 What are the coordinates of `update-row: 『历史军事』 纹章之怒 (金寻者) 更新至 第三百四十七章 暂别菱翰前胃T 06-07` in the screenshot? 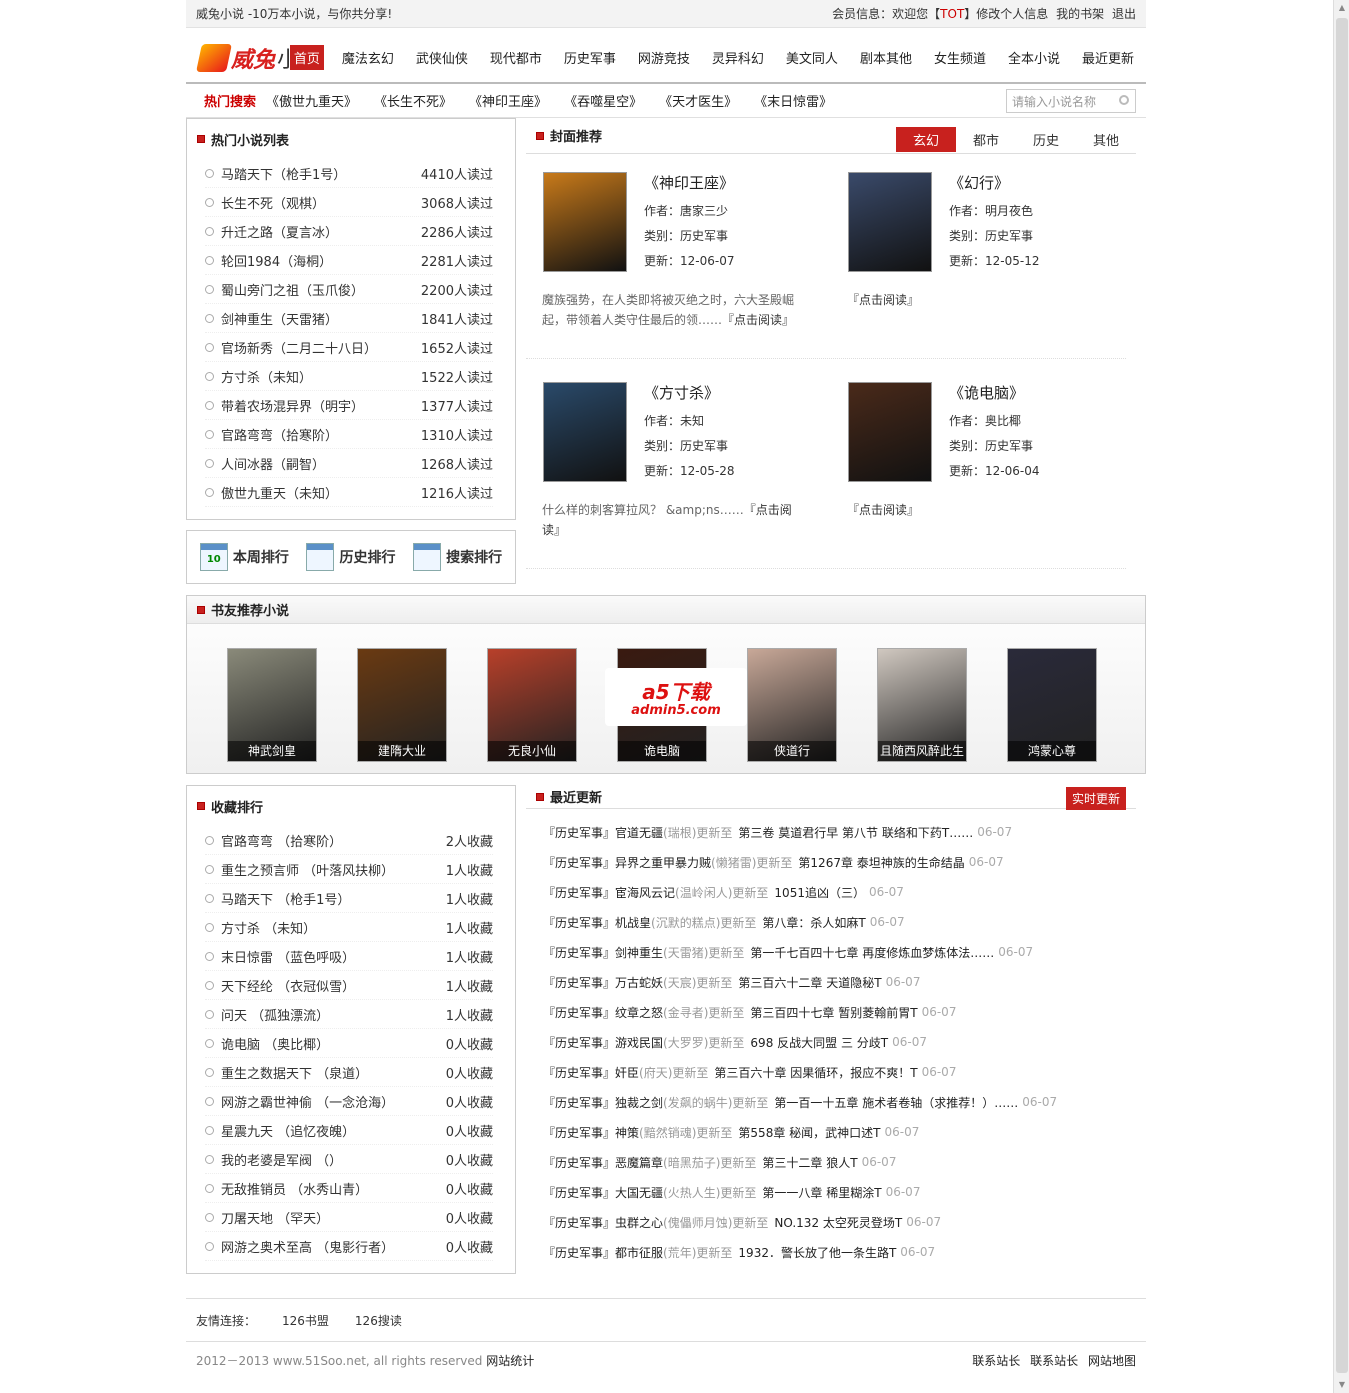 It's located at (839, 1012).